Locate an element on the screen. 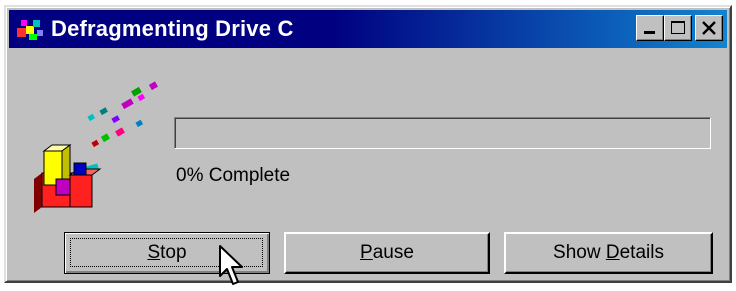 This screenshot has height=291, width=736. pause-button: Pause is located at coordinates (387, 253).